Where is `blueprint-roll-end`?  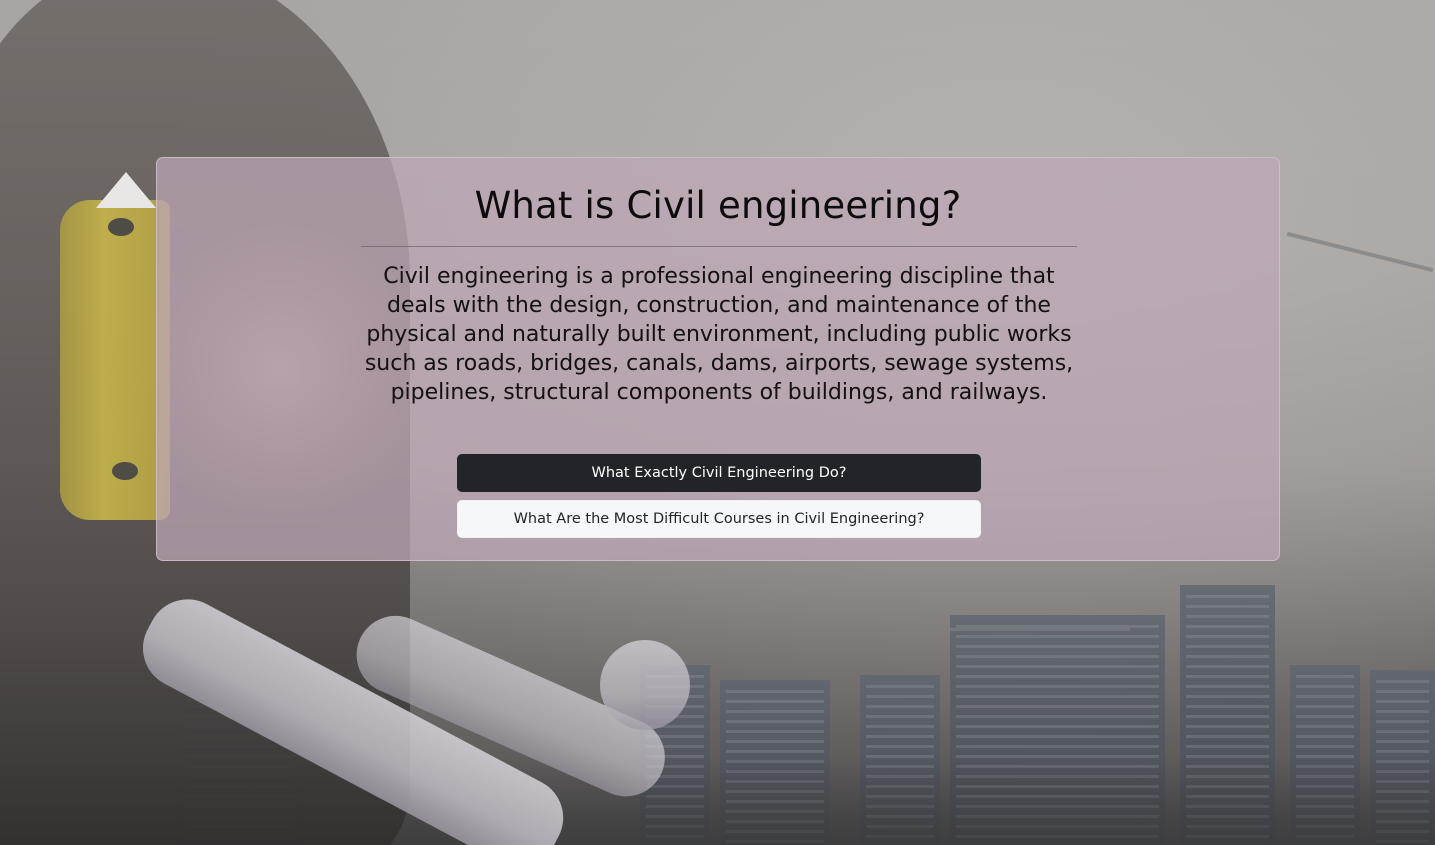
blueprint-roll-end is located at coordinates (645, 685).